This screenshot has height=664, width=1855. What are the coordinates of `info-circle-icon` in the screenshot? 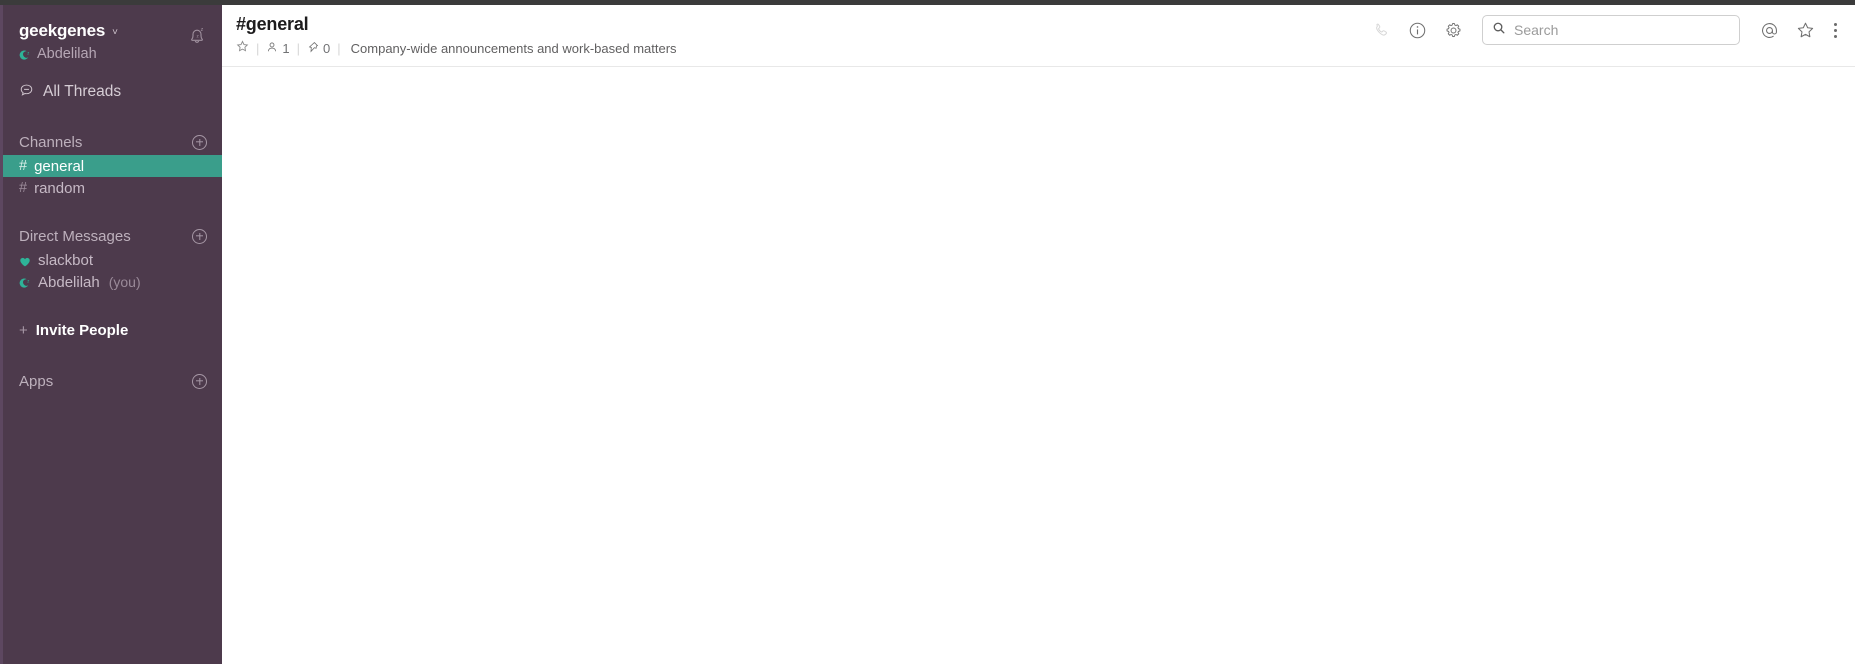 It's located at (1417, 30).